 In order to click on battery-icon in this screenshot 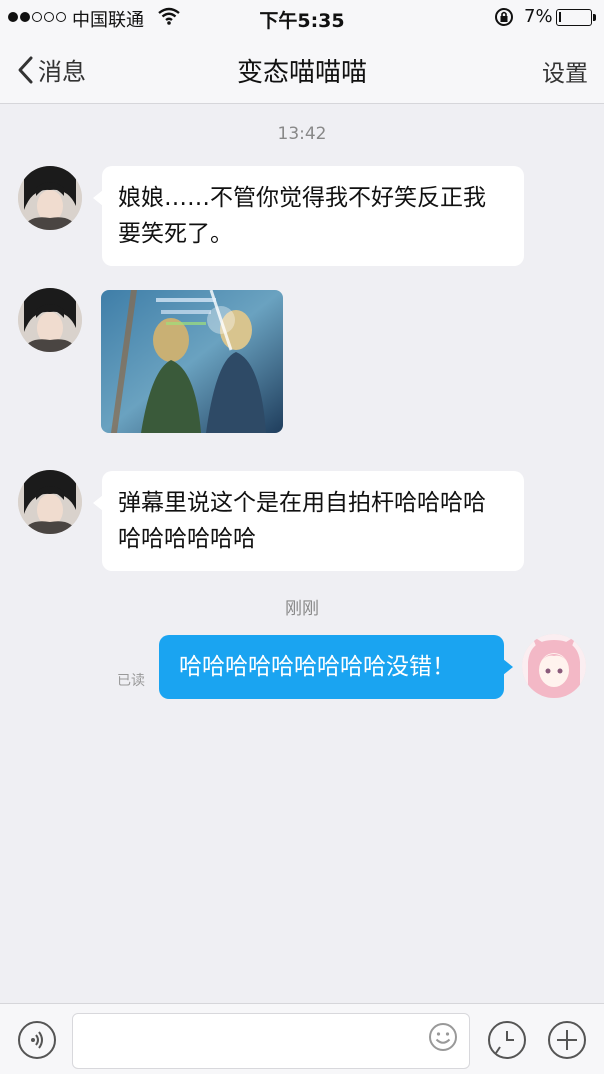, I will do `click(574, 17)`.